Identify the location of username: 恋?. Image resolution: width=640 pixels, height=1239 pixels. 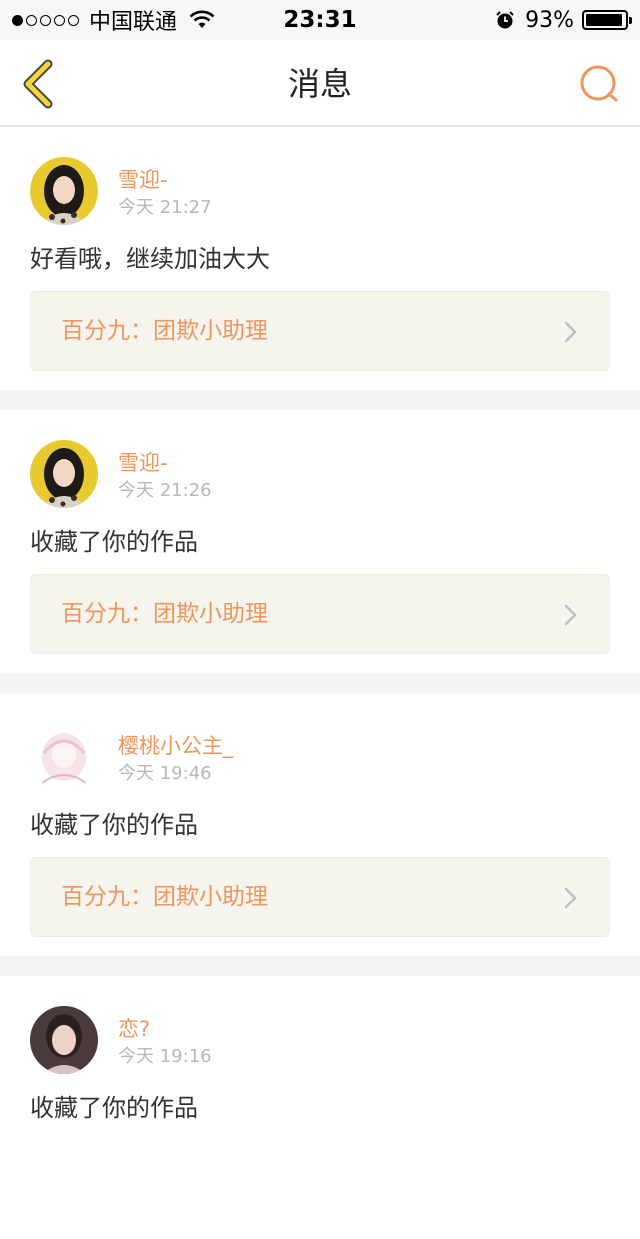
(134, 1029).